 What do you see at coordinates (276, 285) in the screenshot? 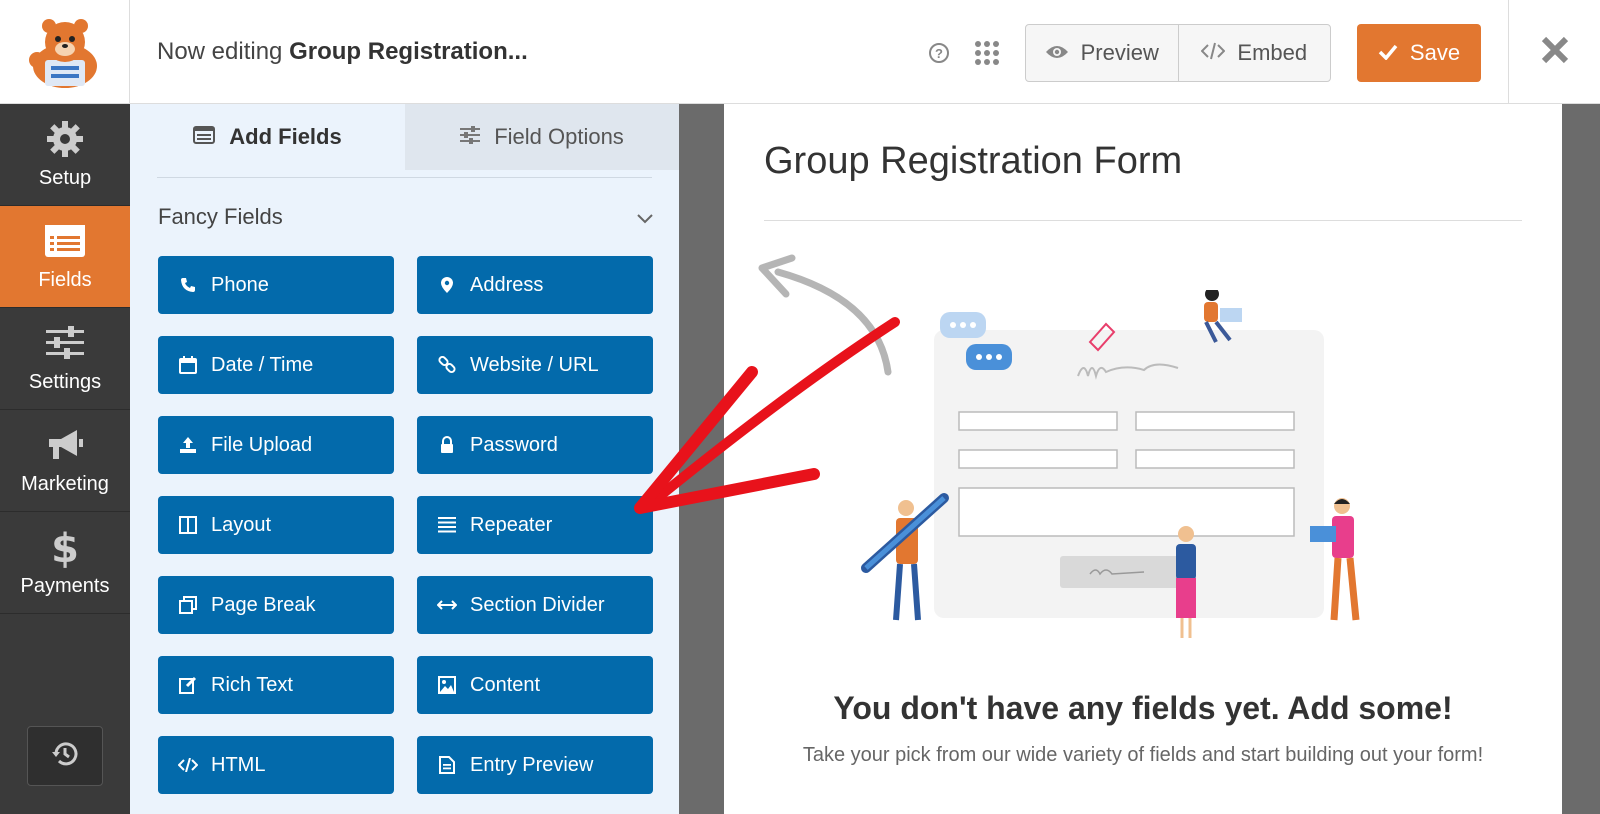
I see `field-button-phone: Phone` at bounding box center [276, 285].